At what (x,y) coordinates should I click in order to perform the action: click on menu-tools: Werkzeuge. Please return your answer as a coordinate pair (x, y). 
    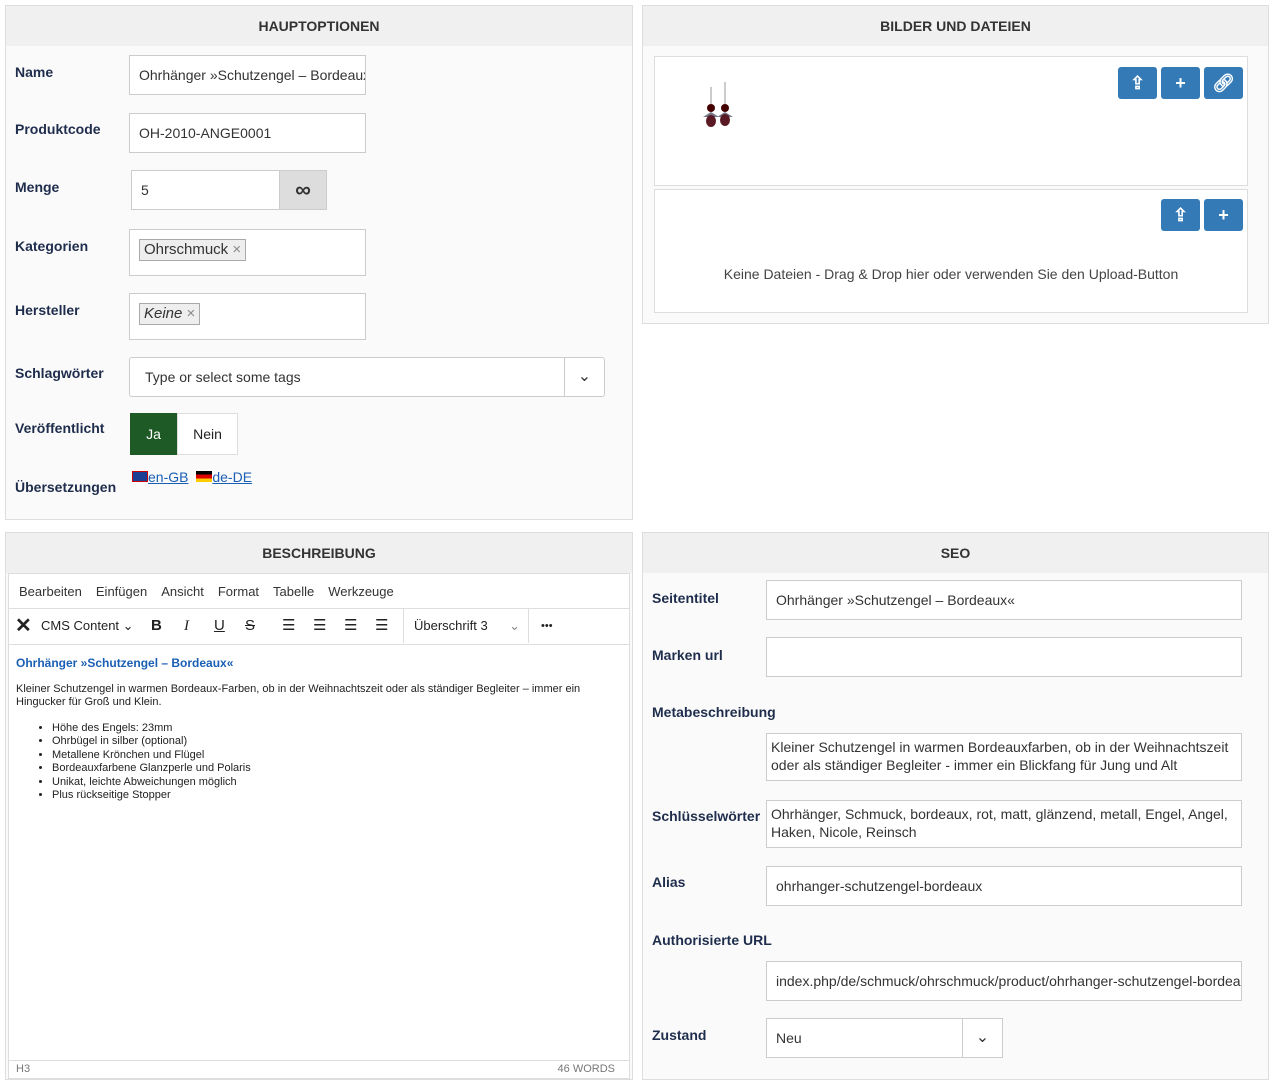
    Looking at the image, I should click on (361, 591).